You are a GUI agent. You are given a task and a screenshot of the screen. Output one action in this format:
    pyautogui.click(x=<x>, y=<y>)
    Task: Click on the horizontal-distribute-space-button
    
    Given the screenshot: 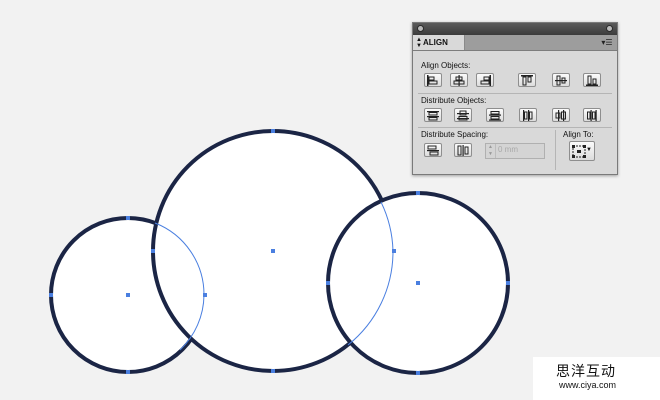 What is the action you would take?
    pyautogui.click(x=463, y=150)
    